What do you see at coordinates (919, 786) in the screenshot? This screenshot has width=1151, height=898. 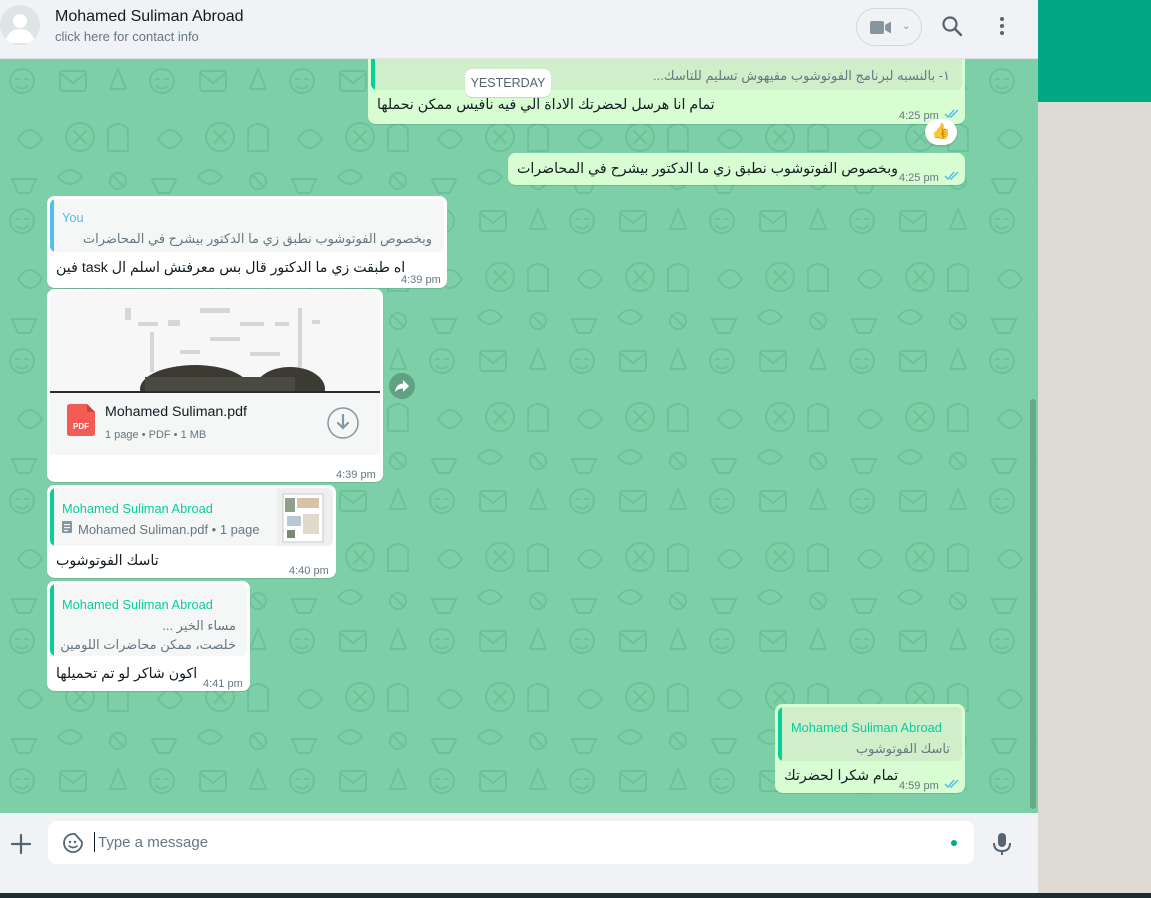 I see `message-time: 4:59 pm` at bounding box center [919, 786].